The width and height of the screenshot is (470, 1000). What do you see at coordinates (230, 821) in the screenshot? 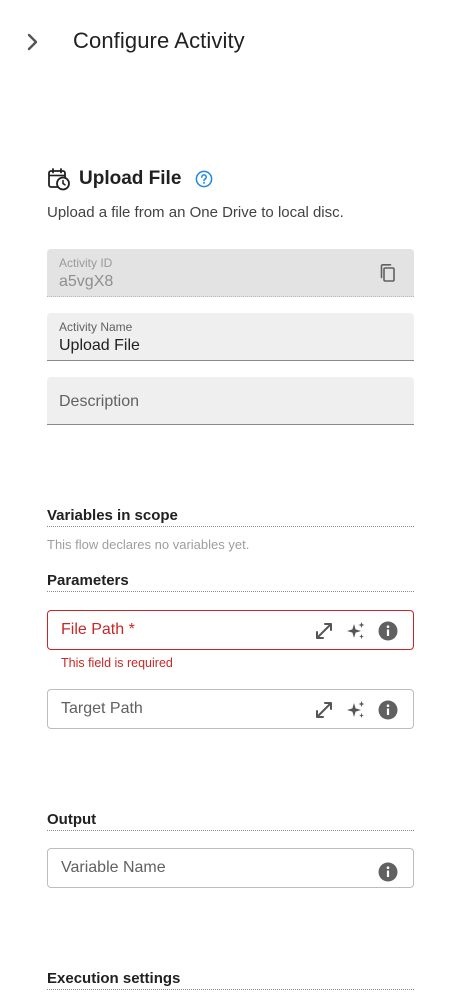
I see `output-section-title: Output` at bounding box center [230, 821].